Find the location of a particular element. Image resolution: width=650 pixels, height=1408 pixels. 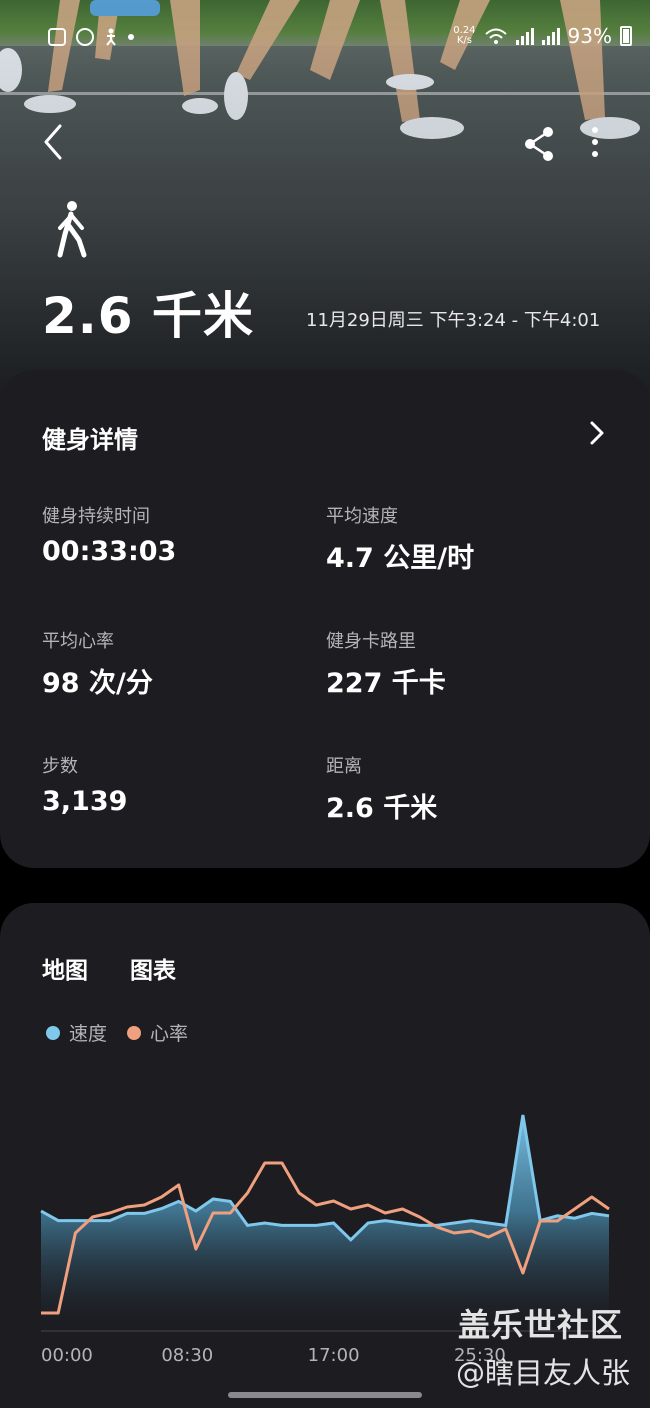

gallery-icon is located at coordinates (57, 37).